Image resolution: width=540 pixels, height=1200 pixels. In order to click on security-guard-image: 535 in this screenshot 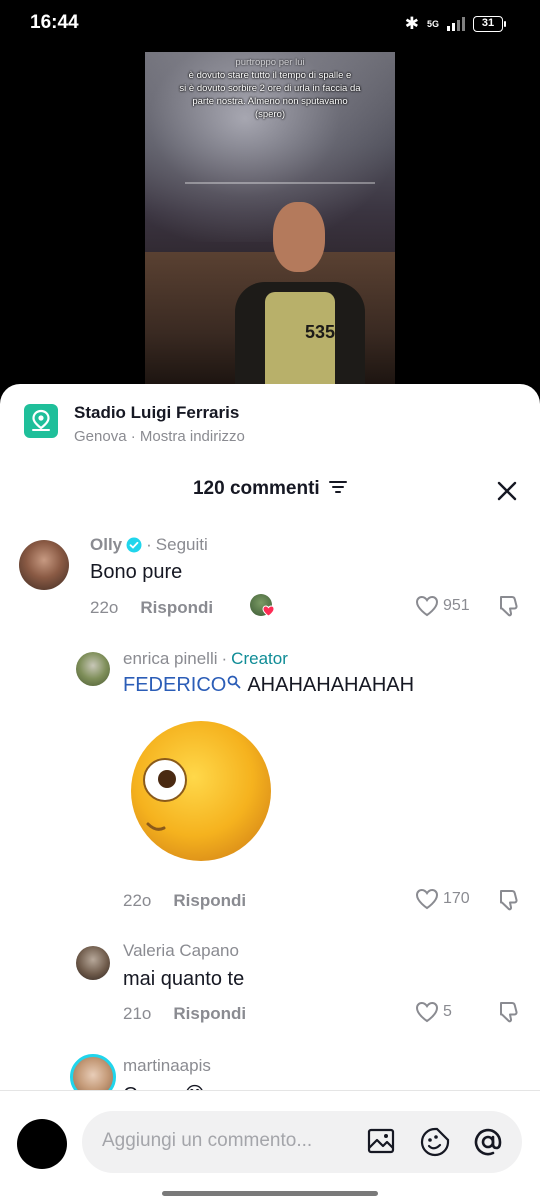, I will do `click(300, 294)`.